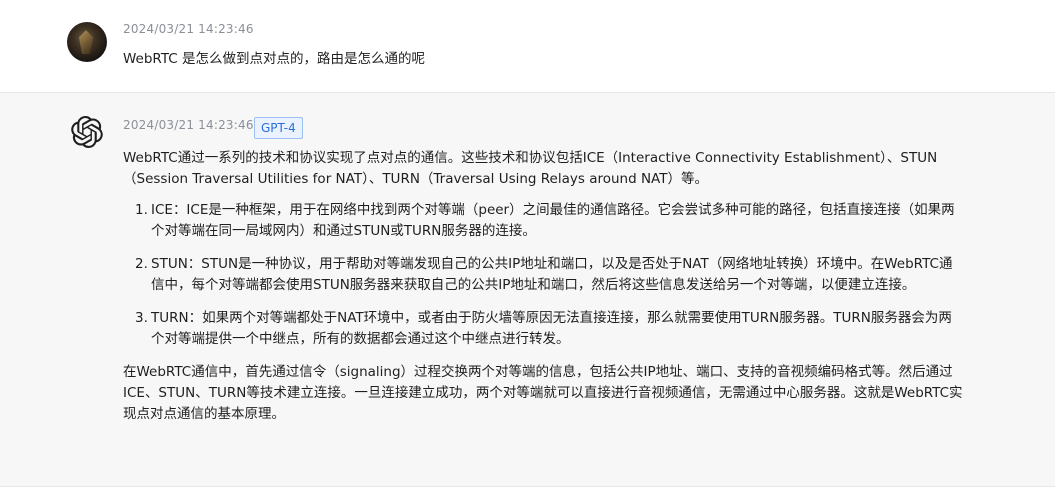  Describe the element at coordinates (87, 132) in the screenshot. I see `openai-logo-icon` at that location.